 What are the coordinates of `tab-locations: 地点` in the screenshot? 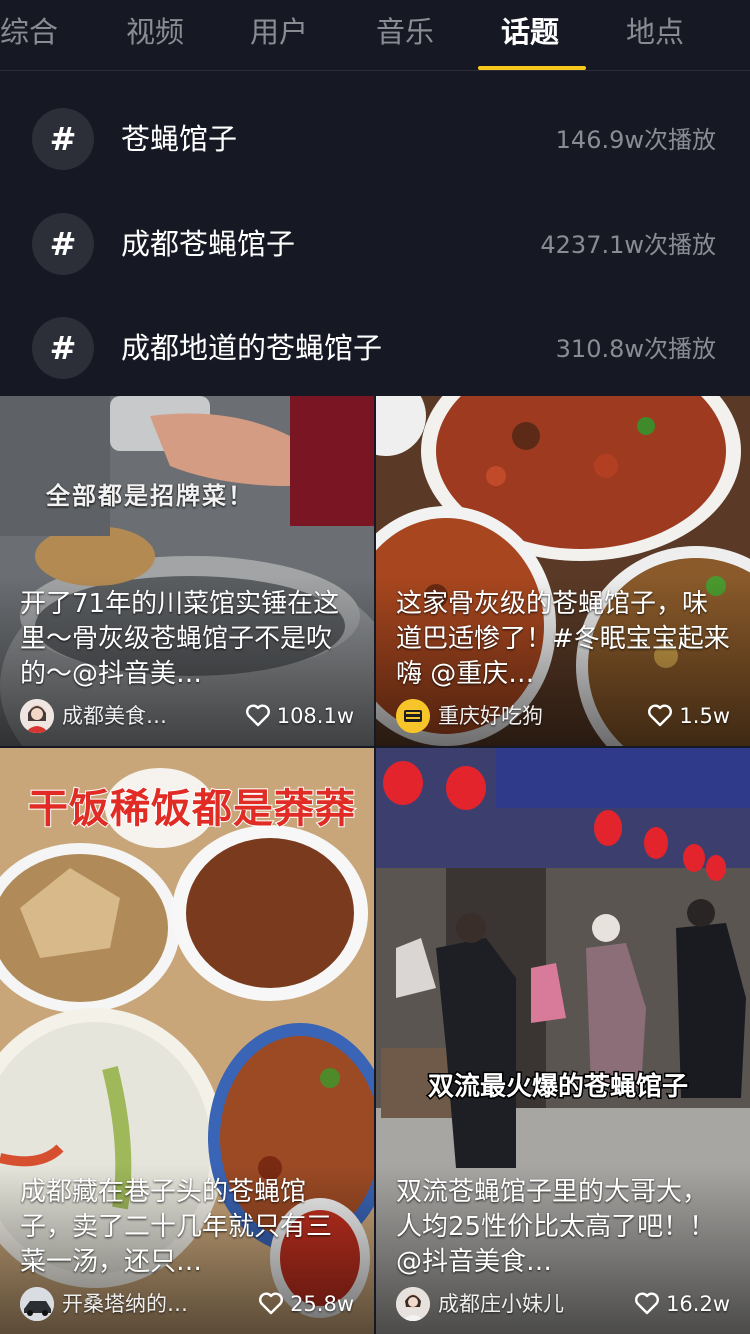 It's located at (655, 32).